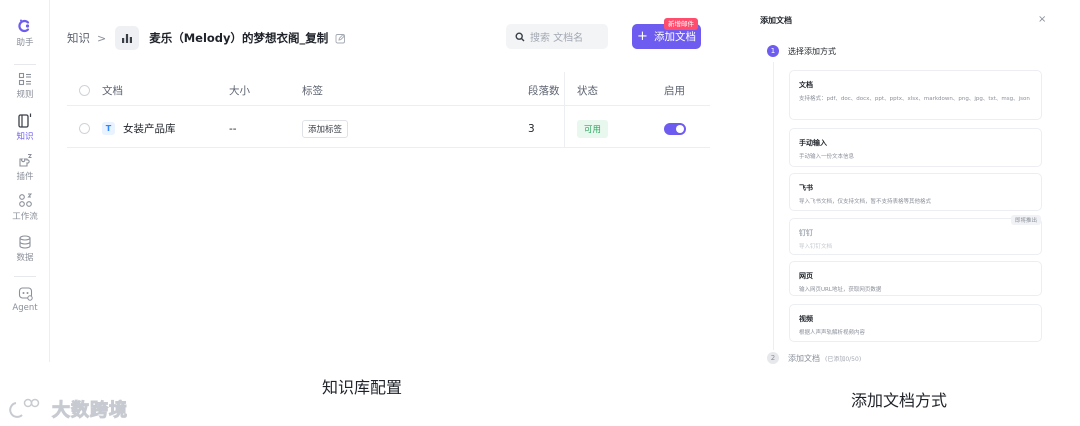  I want to click on option-title: 视频, so click(806, 319).